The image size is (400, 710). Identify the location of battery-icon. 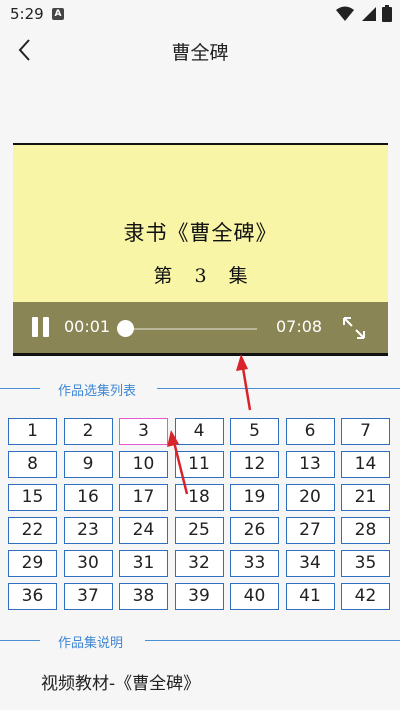
(387, 13).